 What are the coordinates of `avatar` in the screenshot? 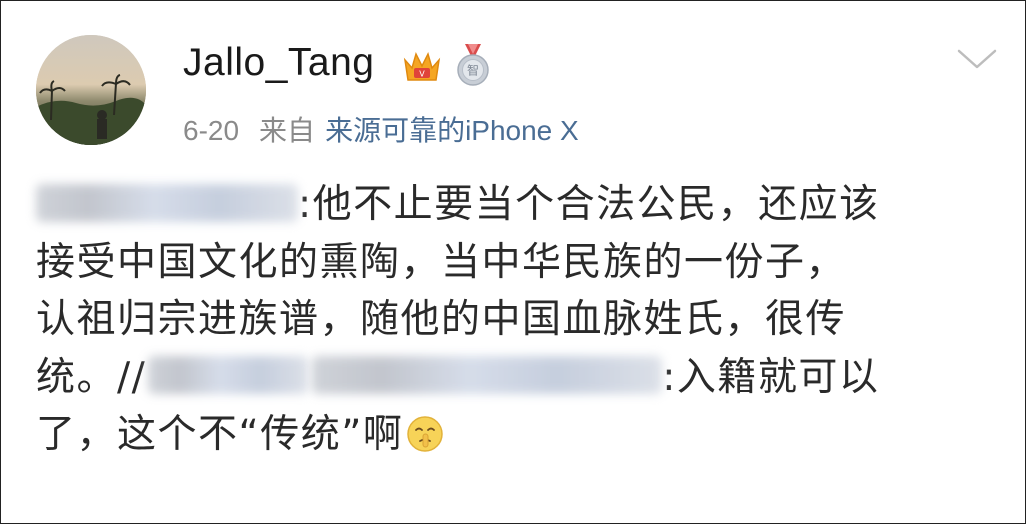 It's located at (91, 90).